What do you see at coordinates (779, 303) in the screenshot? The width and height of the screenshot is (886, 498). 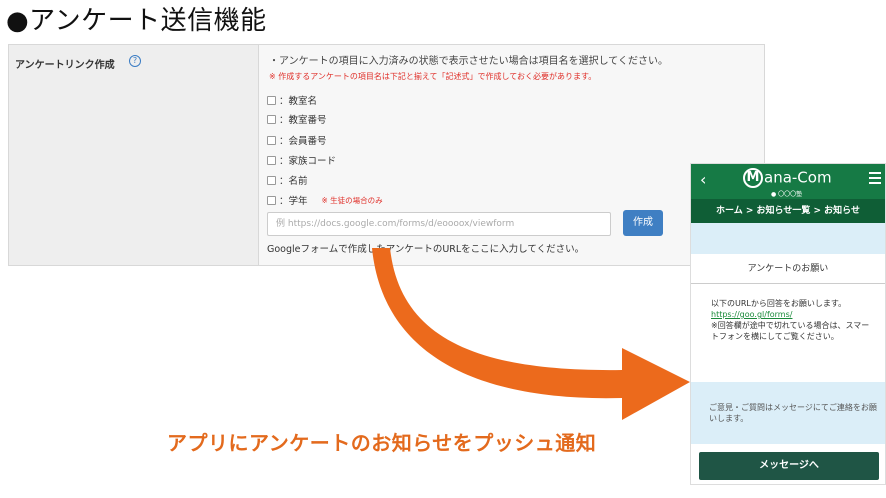 I see `body-line: 以下のURLから回答をお願いします。` at bounding box center [779, 303].